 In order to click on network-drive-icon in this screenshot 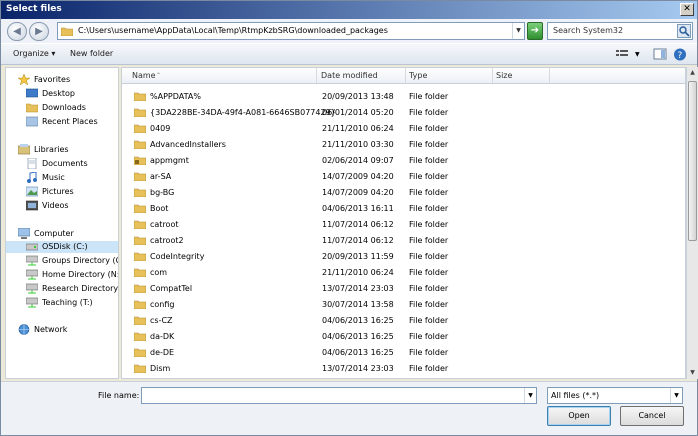, I will do `click(32, 274)`.